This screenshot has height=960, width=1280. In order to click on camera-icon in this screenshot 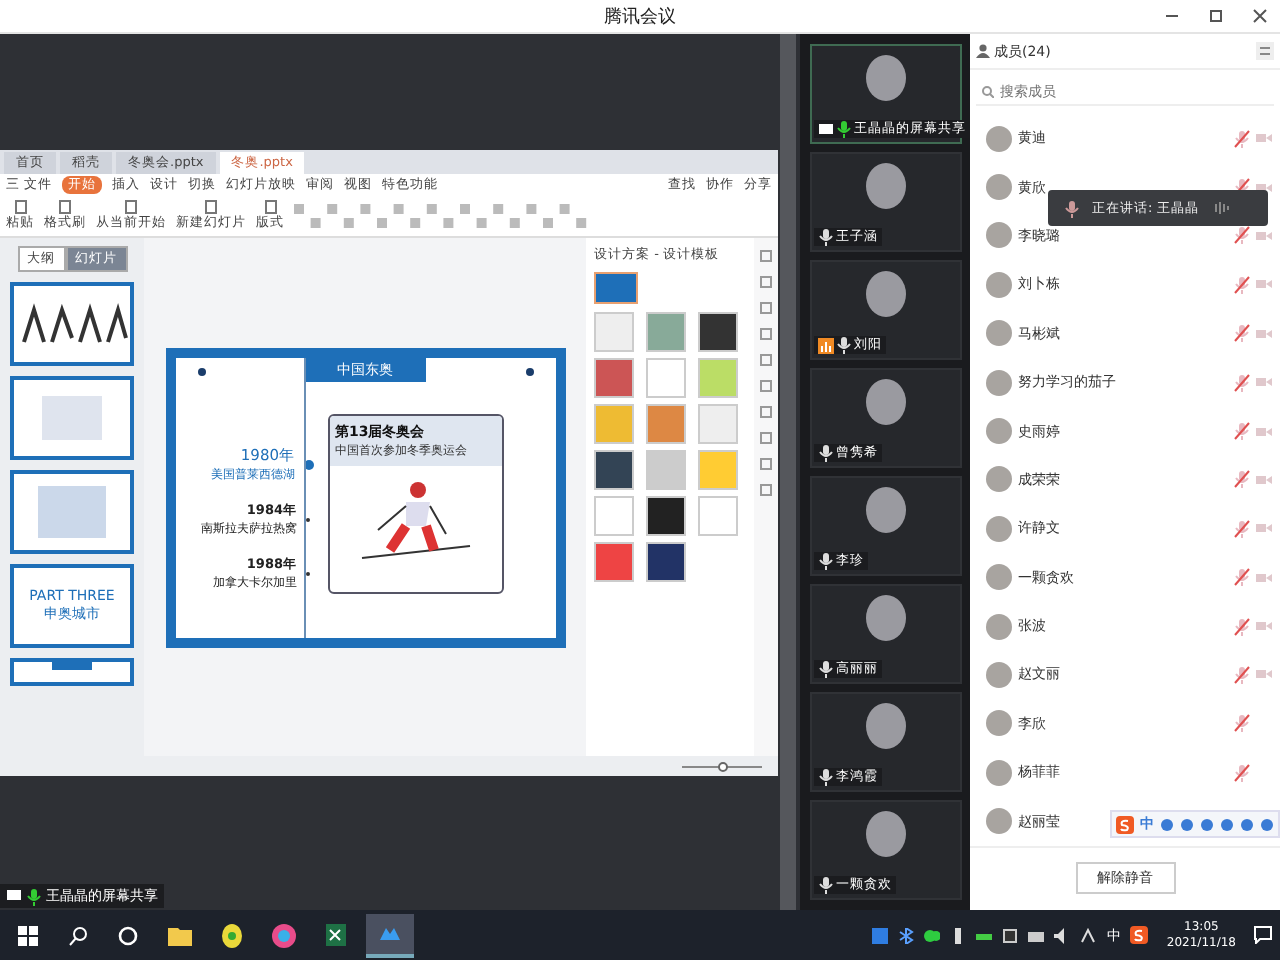, I will do `click(1264, 187)`.